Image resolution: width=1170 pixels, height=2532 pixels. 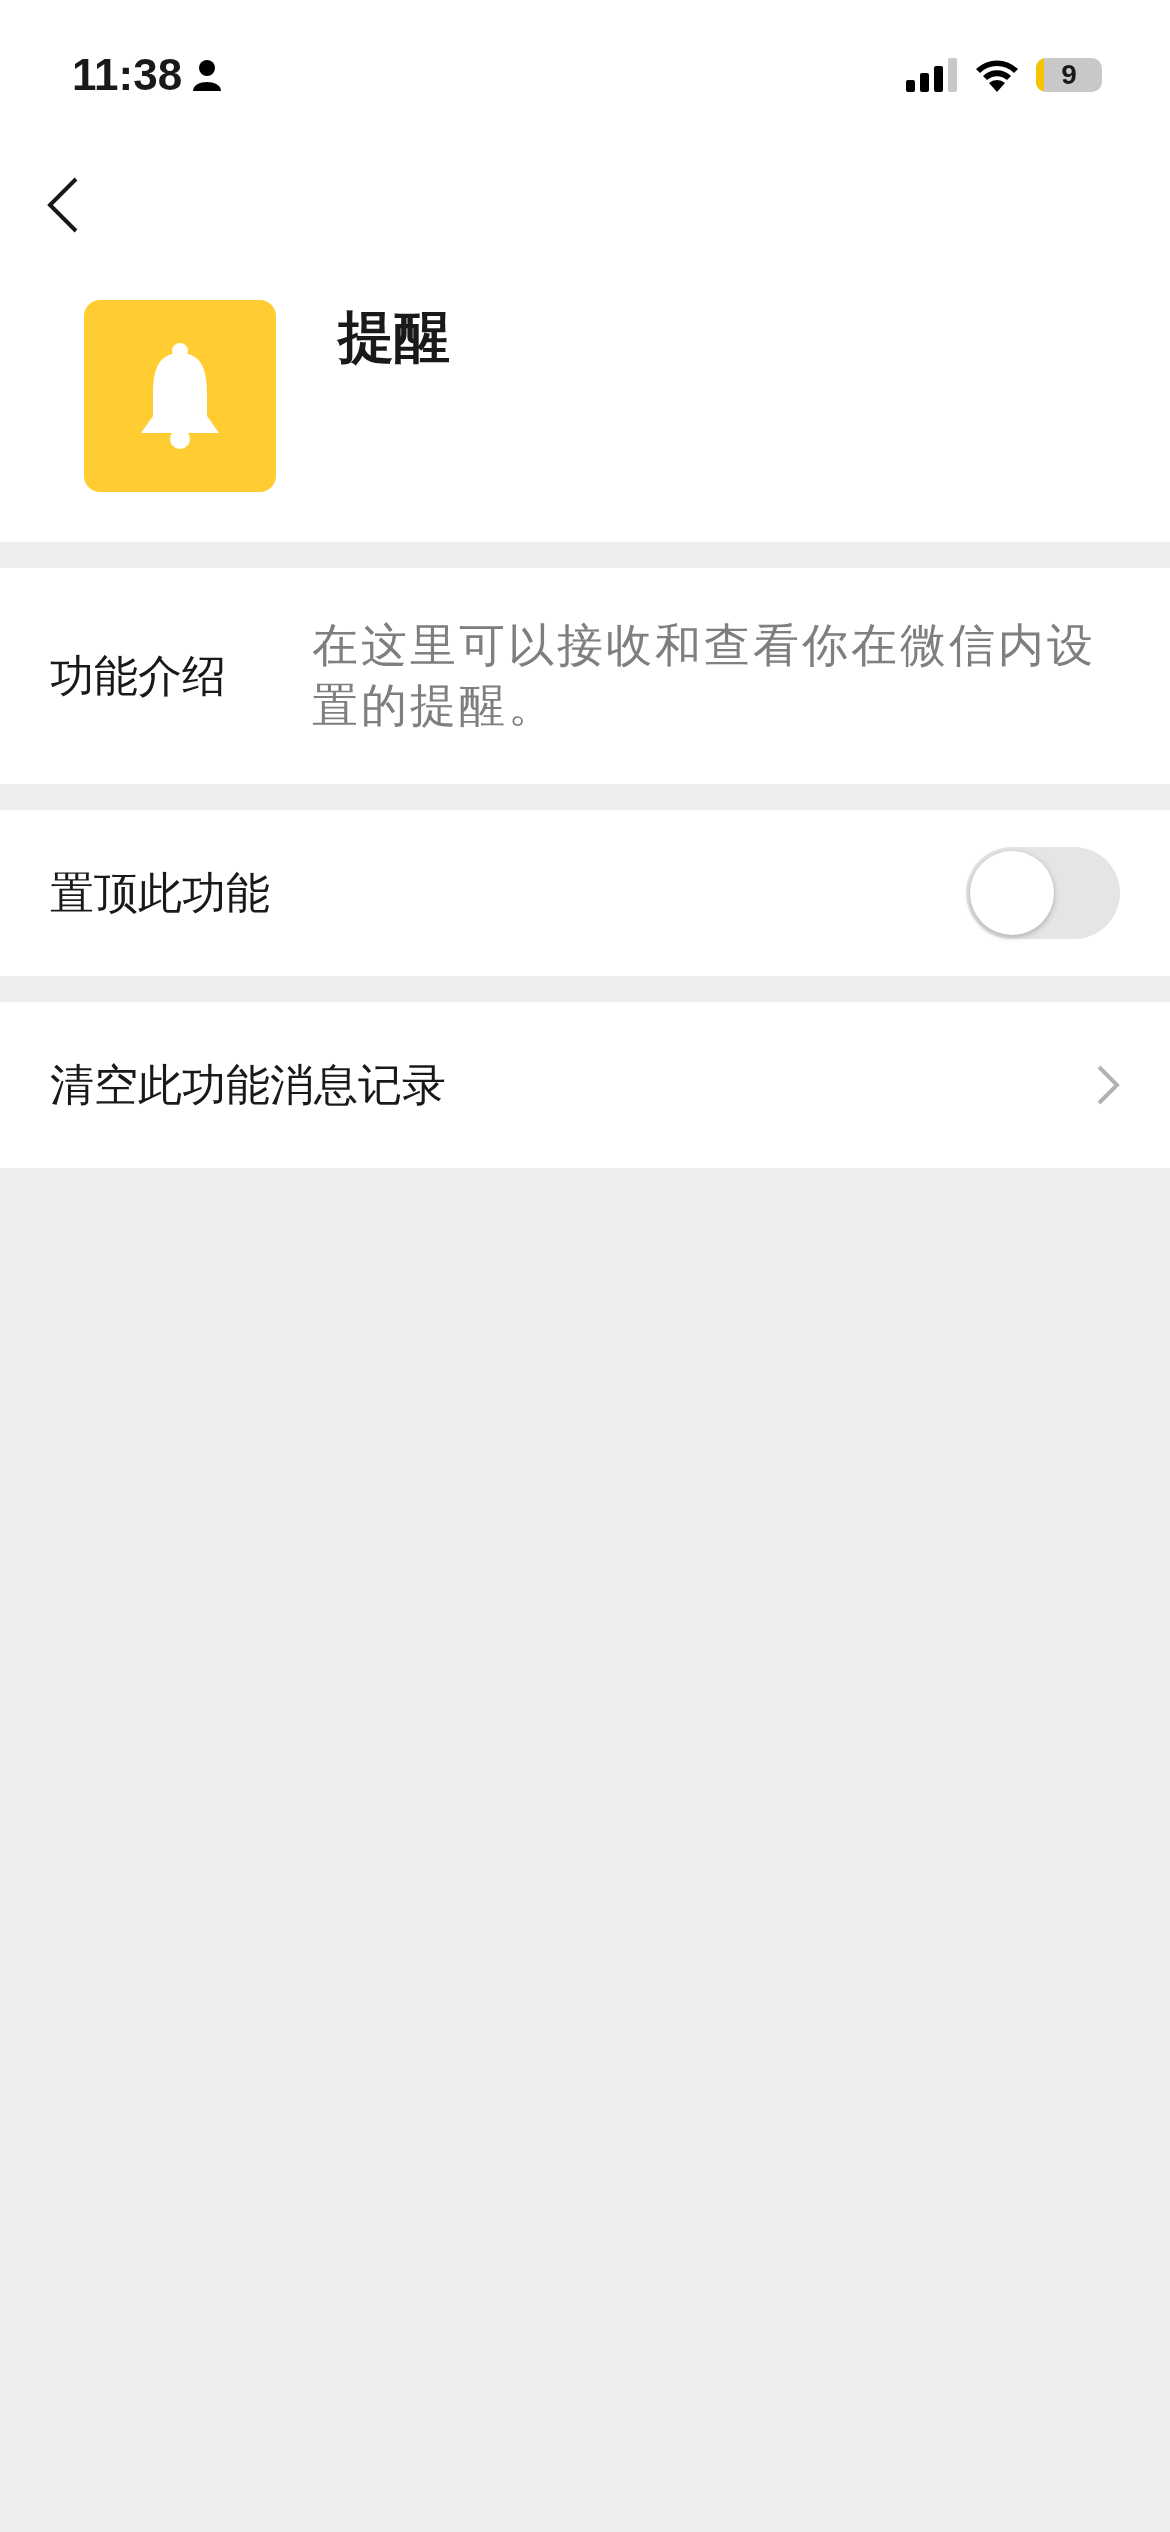 I want to click on bell-app-icon, so click(x=180, y=396).